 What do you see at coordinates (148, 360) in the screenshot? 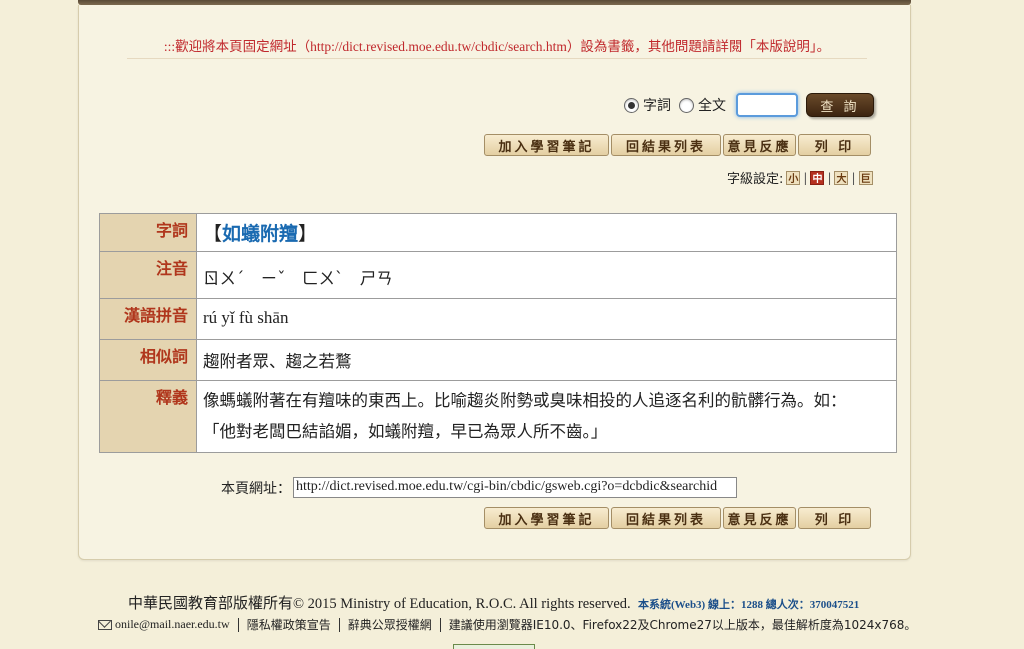
I see `label-synonyms: 相似詞` at bounding box center [148, 360].